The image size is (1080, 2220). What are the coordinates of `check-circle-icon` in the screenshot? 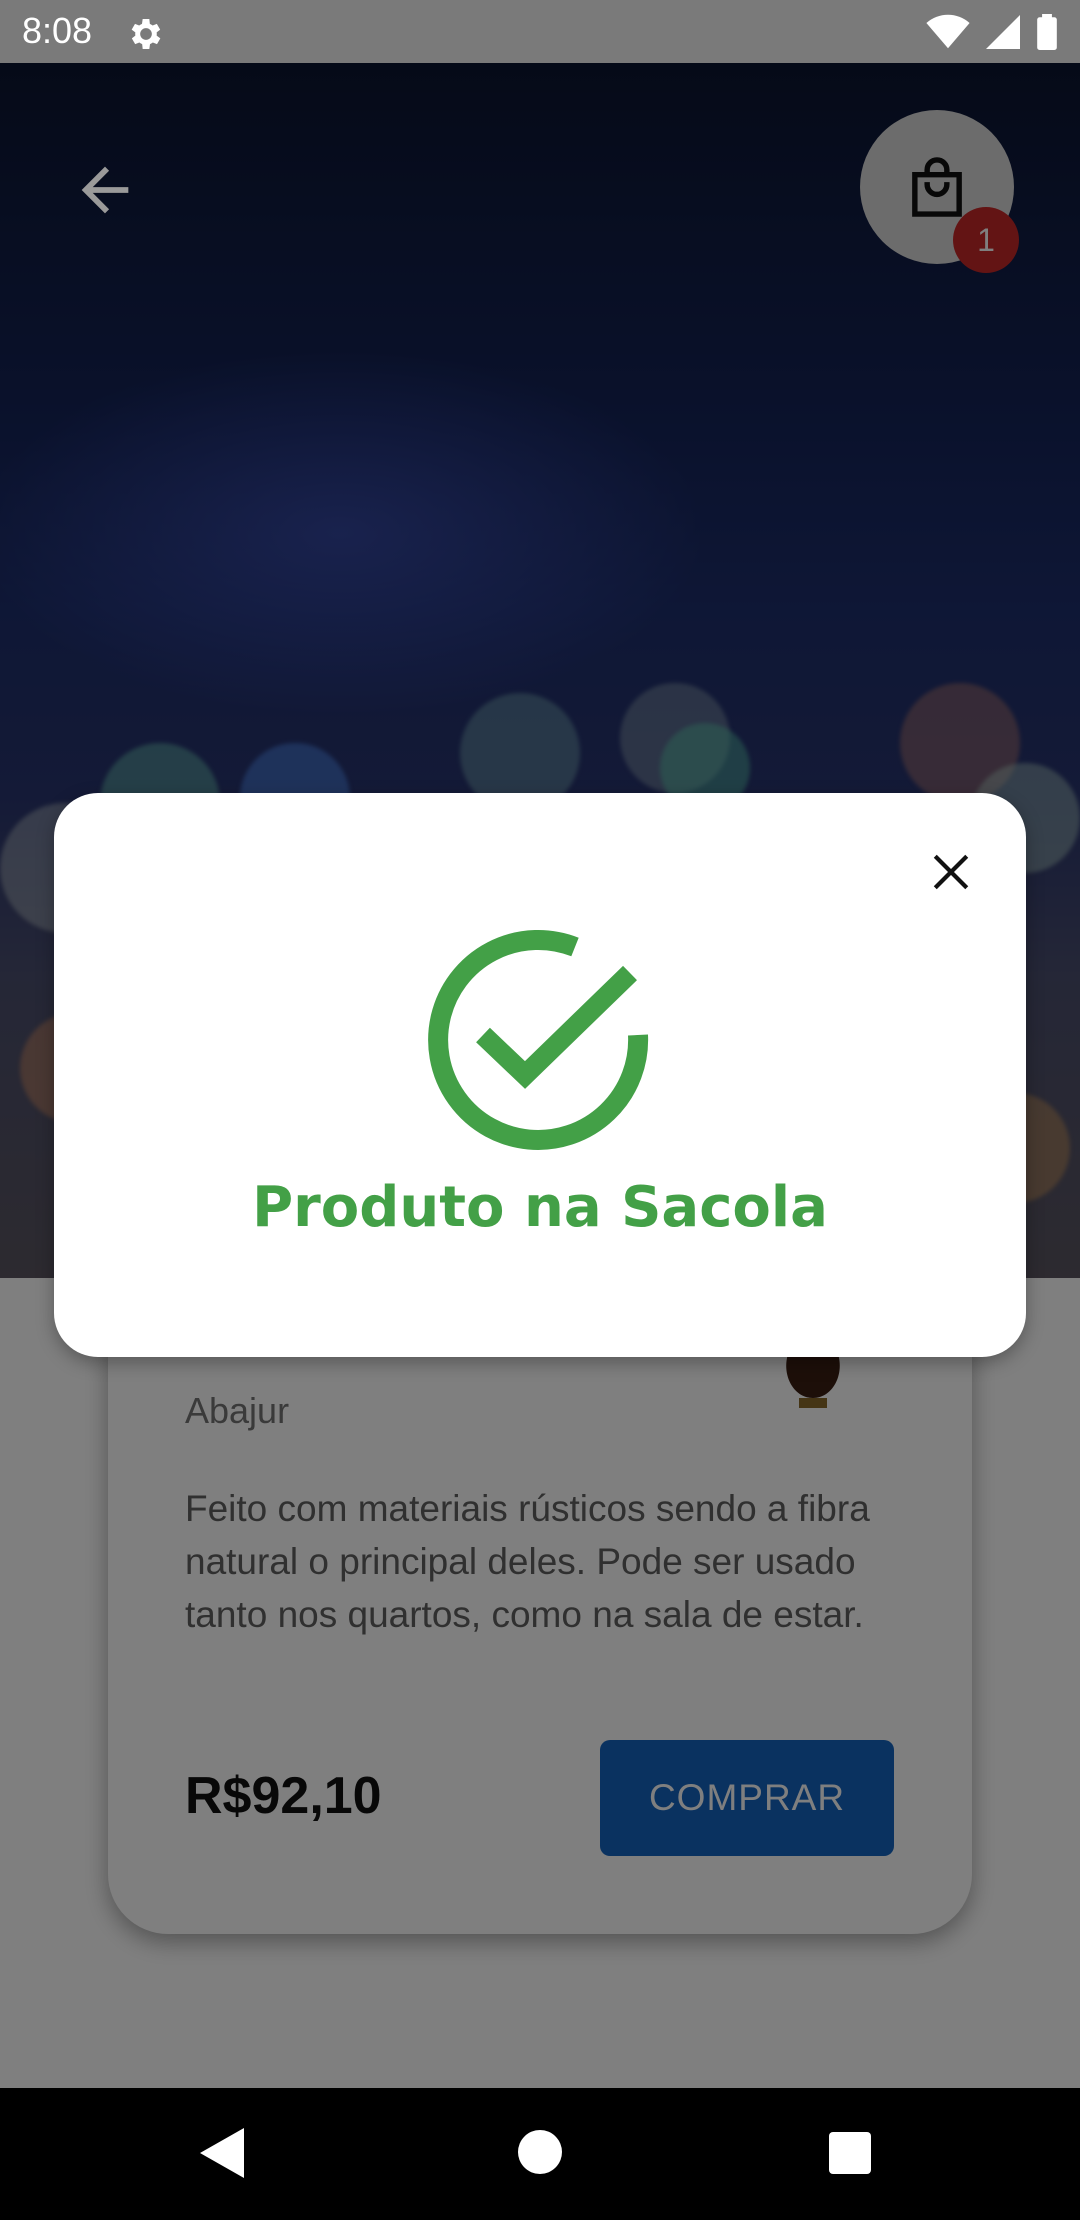 It's located at (538, 1040).